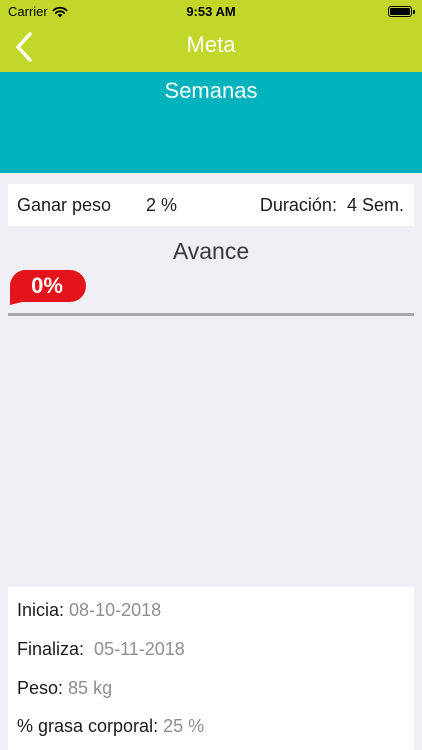  Describe the element at coordinates (211, 251) in the screenshot. I see `progress-title: Avance` at that location.